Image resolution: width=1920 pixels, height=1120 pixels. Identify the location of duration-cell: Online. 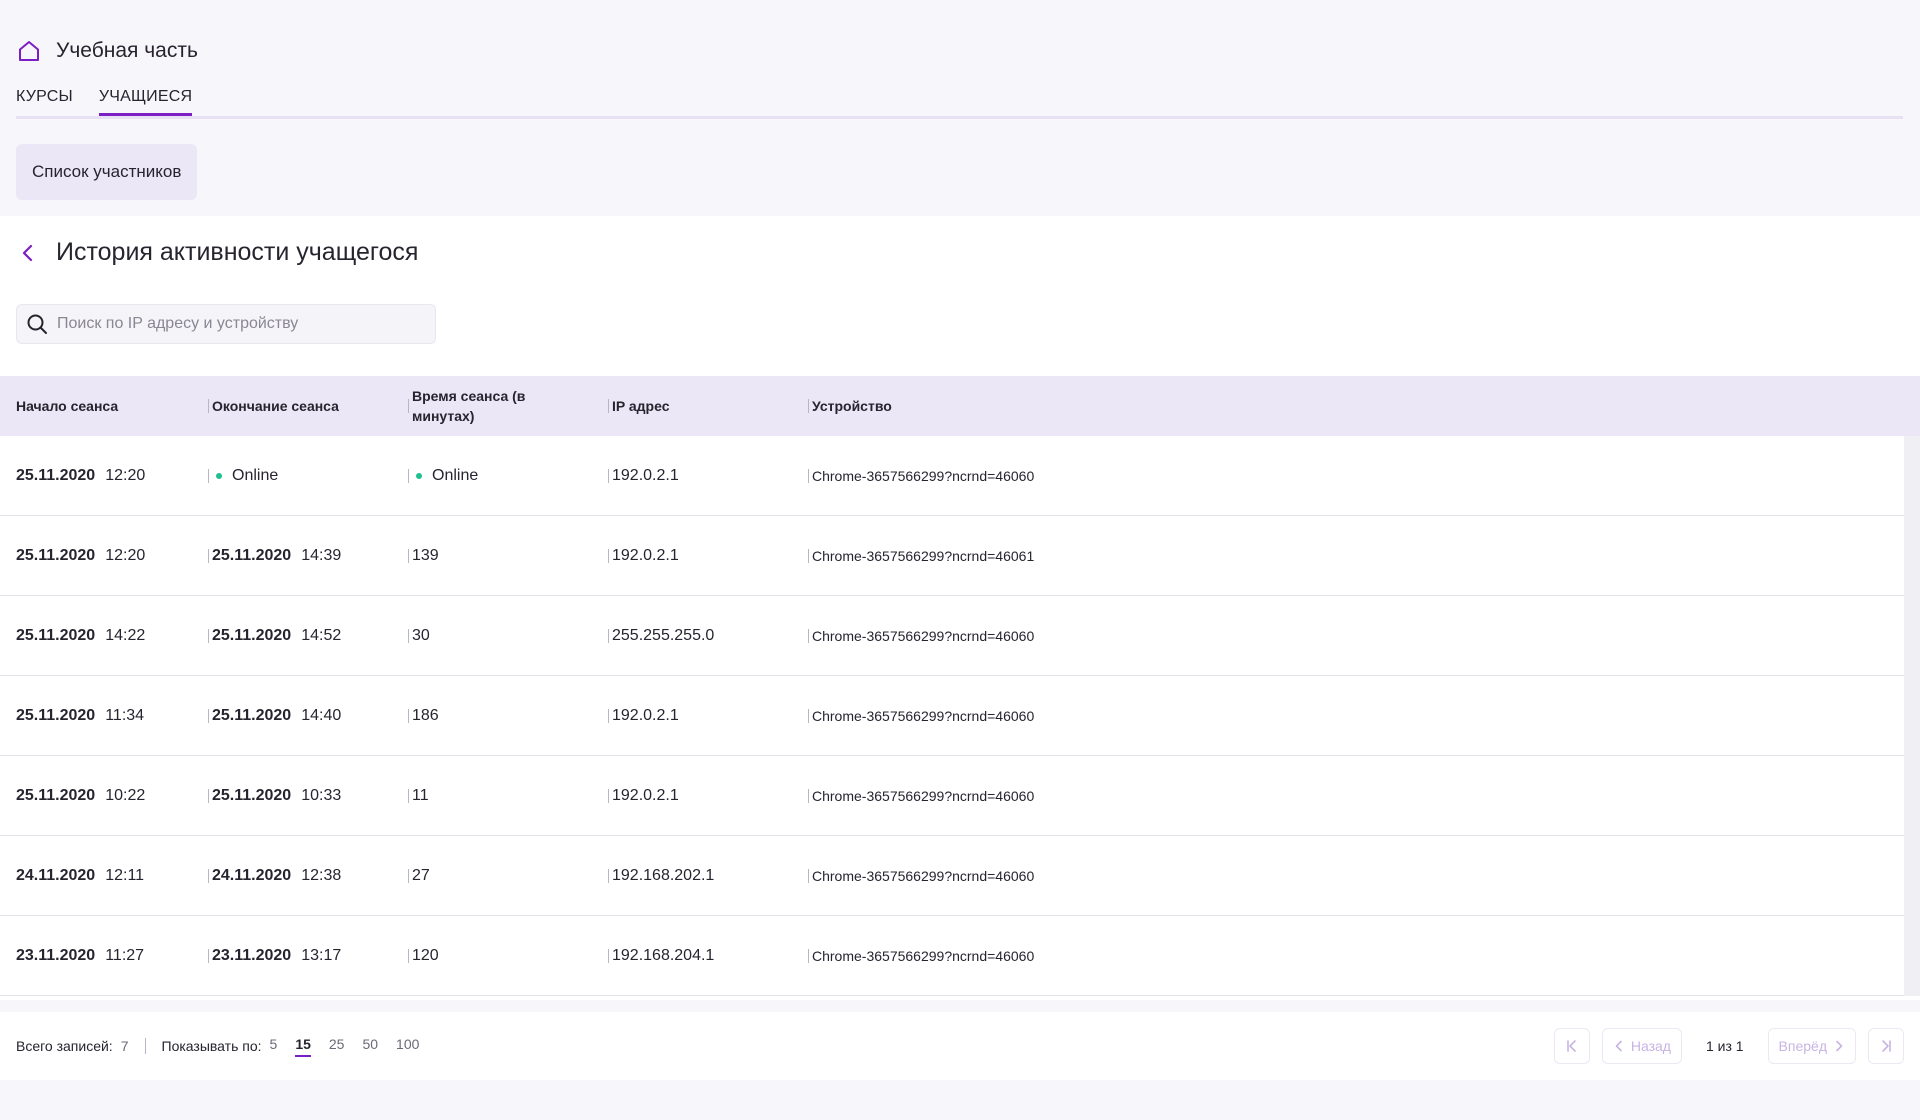
(500, 476).